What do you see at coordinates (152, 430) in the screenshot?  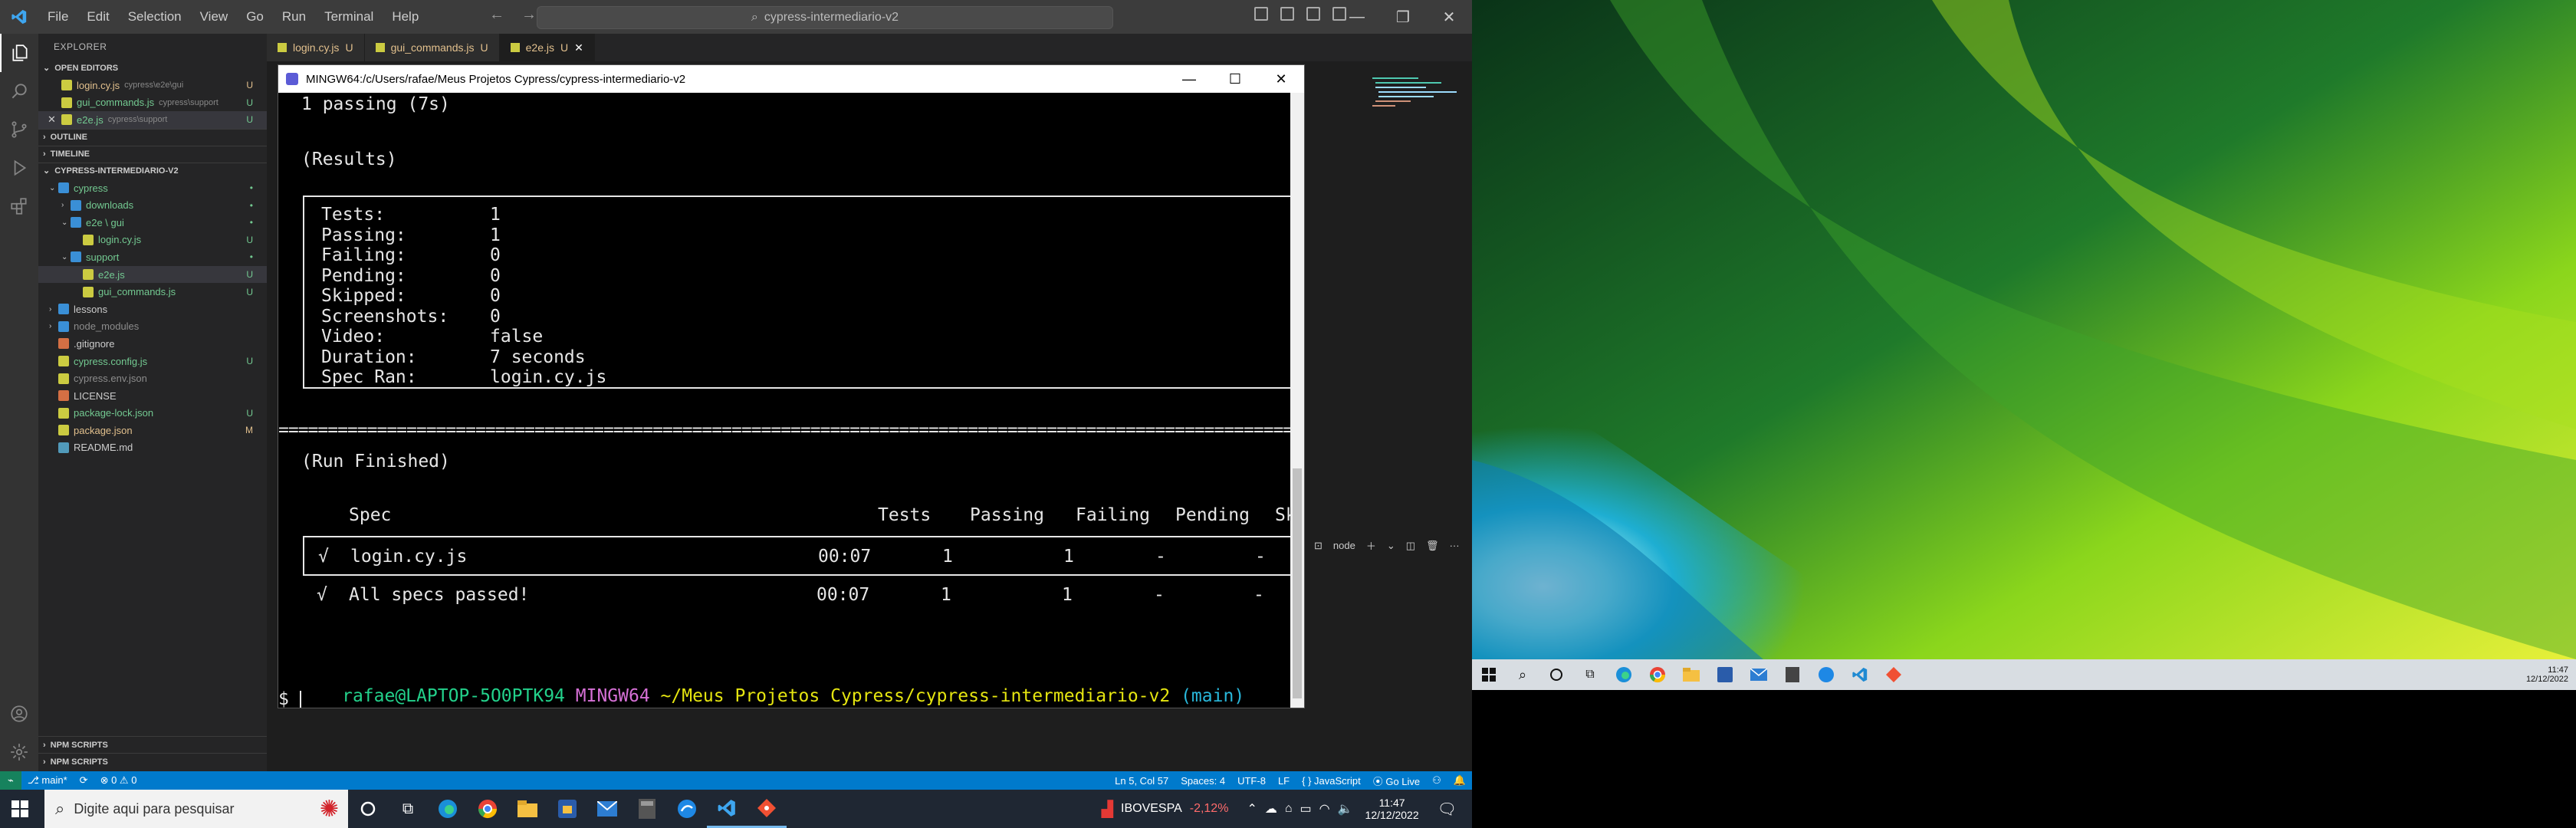 I see `tree-file: package.json M` at bounding box center [152, 430].